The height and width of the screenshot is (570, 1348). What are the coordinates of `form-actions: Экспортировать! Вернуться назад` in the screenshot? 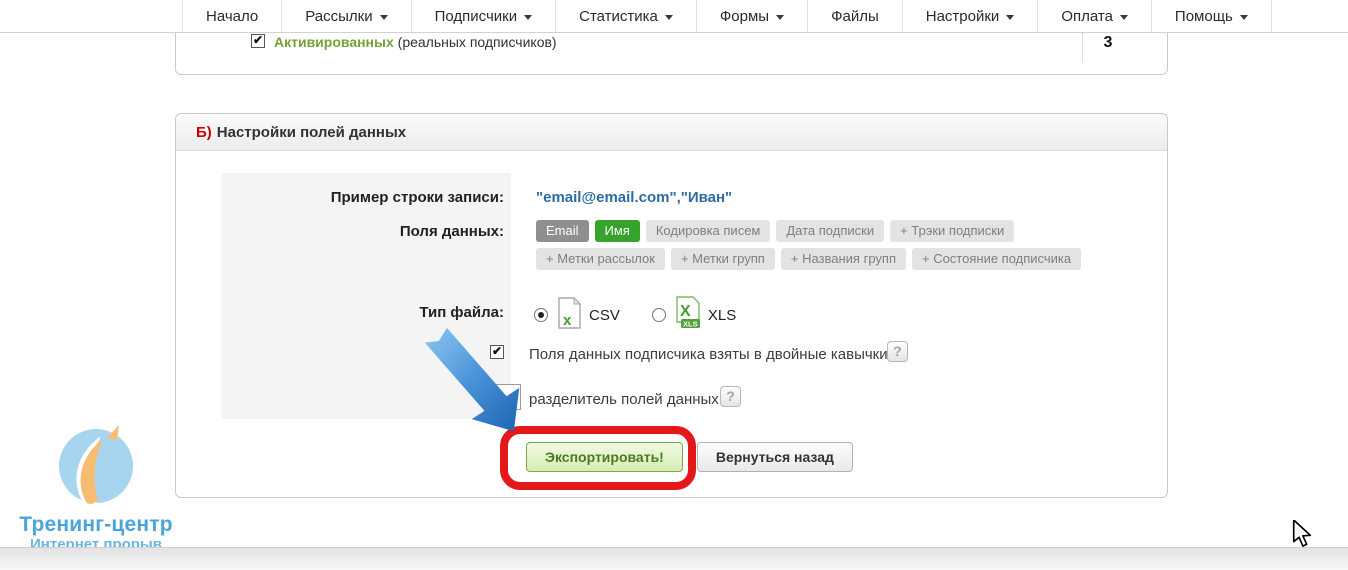 It's located at (689, 457).